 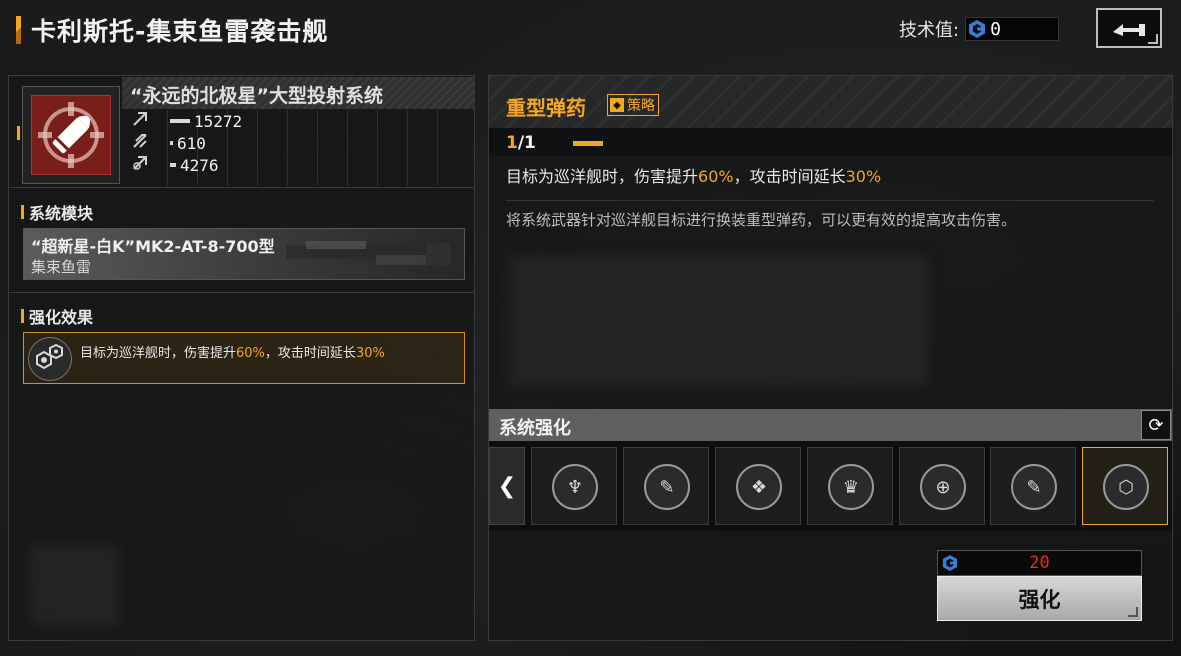 What do you see at coordinates (143, 143) in the screenshot?
I see `fire-rate-icon` at bounding box center [143, 143].